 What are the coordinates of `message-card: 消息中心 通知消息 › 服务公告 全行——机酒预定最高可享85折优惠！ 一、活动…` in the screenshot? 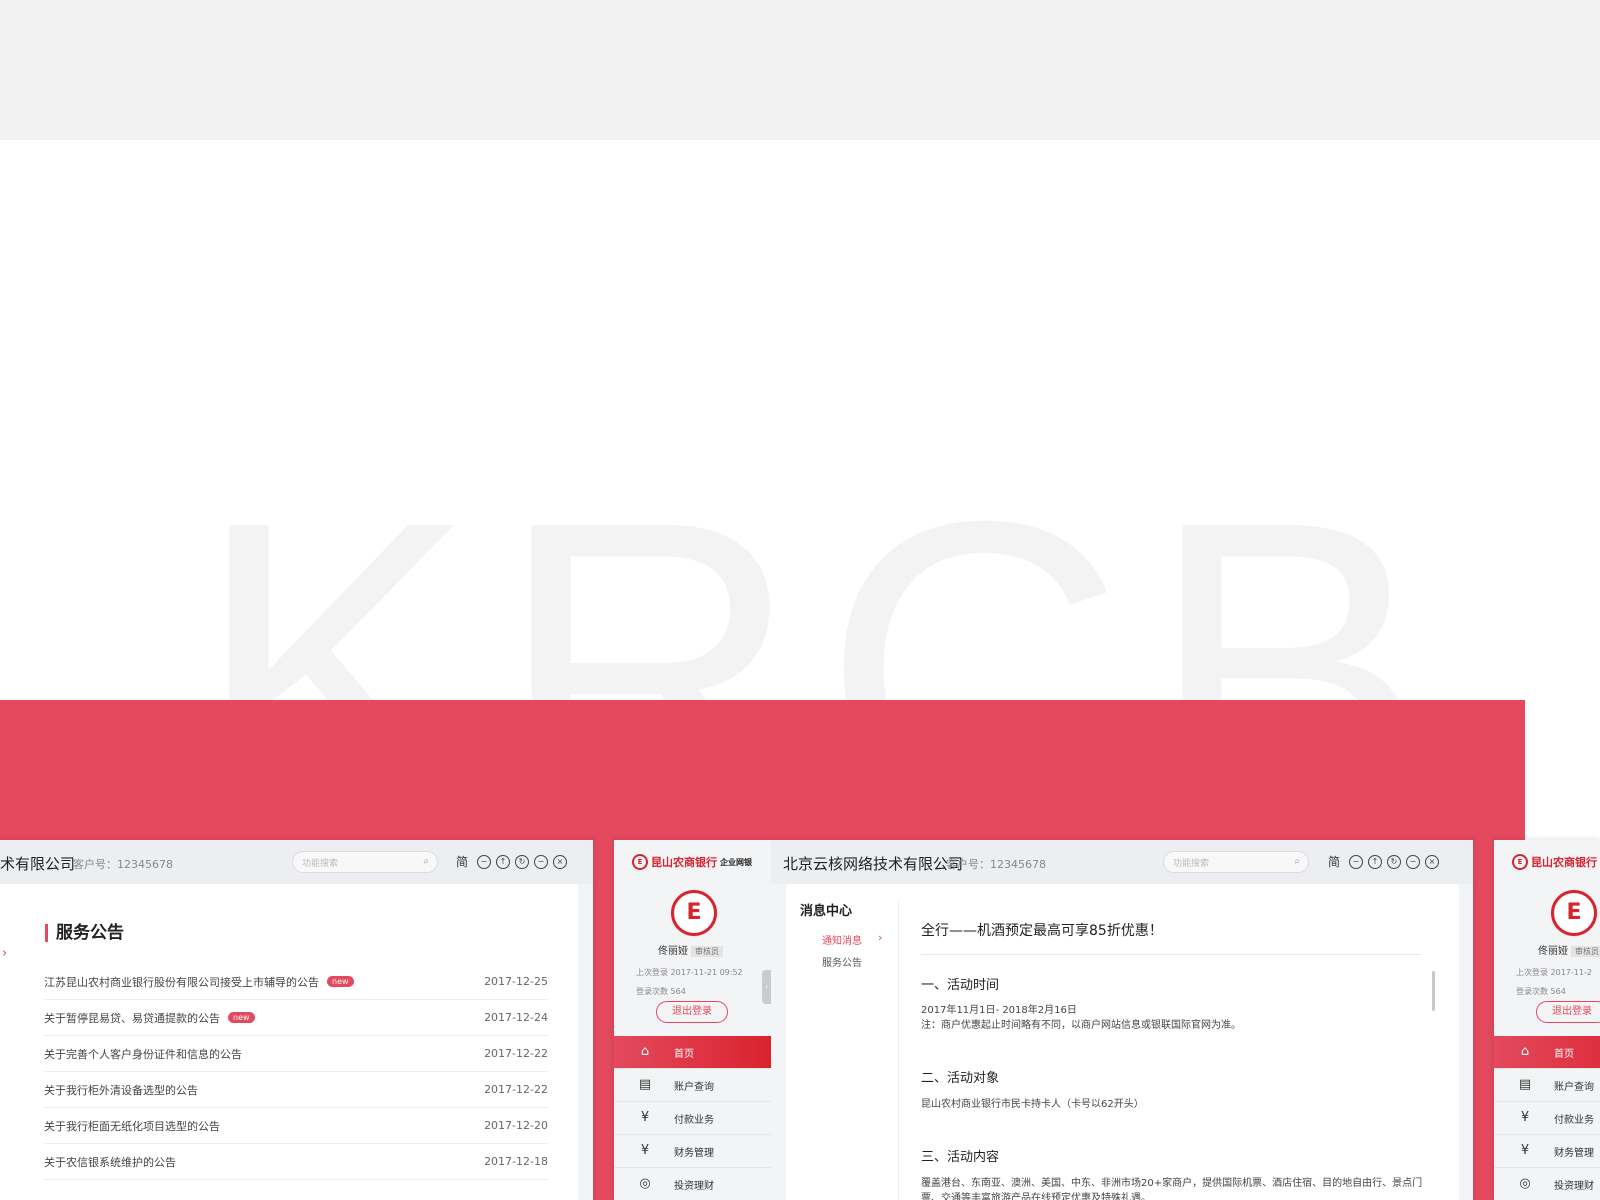 It's located at (1122, 1042).